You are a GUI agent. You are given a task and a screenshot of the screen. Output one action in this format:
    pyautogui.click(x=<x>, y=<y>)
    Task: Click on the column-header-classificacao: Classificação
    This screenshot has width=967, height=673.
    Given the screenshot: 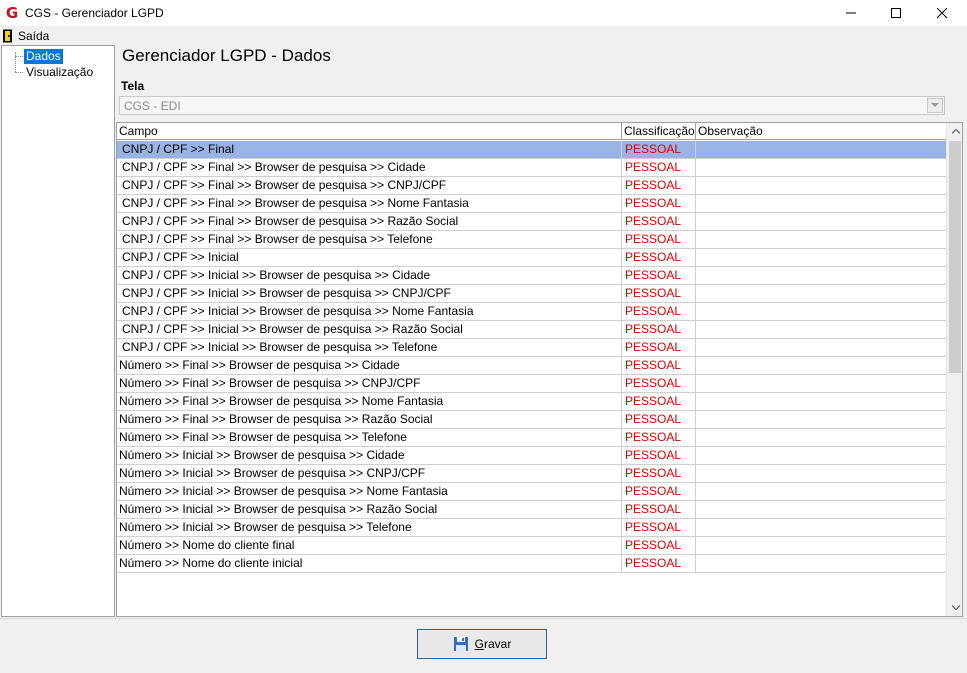 What is the action you would take?
    pyautogui.click(x=659, y=131)
    